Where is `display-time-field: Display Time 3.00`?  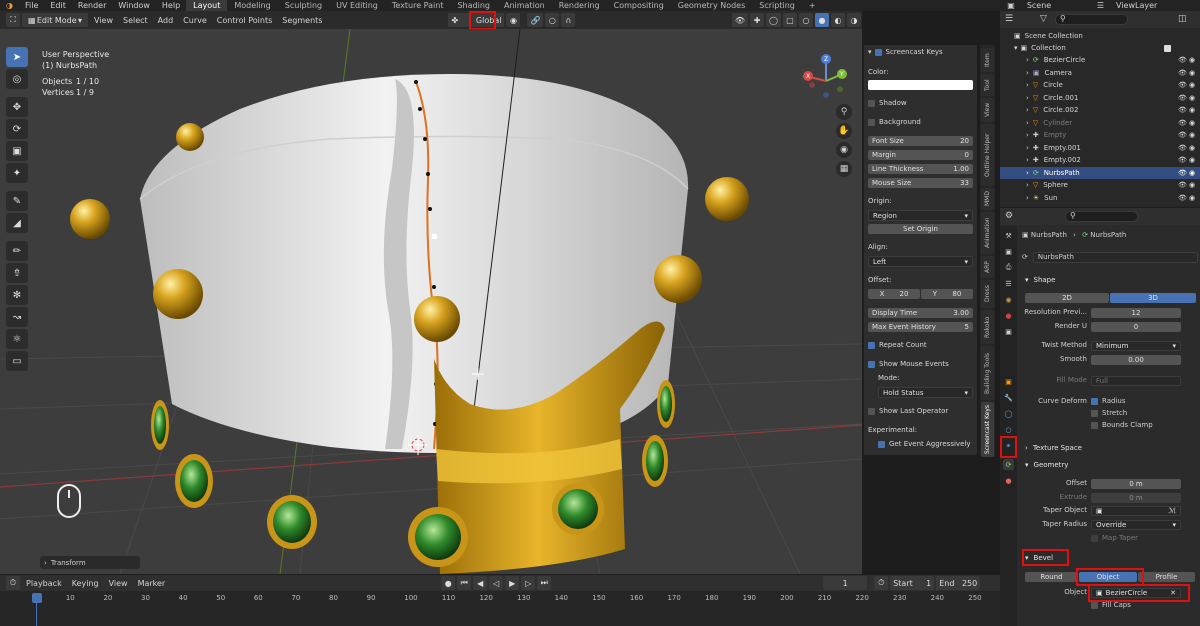
display-time-field: Display Time 3.00 is located at coordinates (920, 313).